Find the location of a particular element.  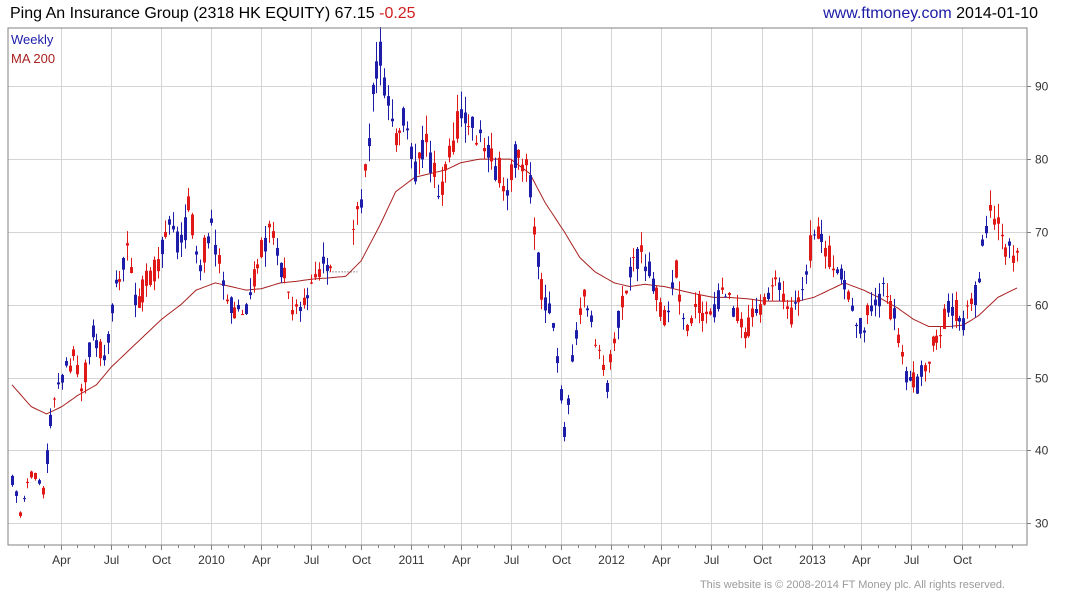

y-tick-label: 40 is located at coordinates (1042, 451).